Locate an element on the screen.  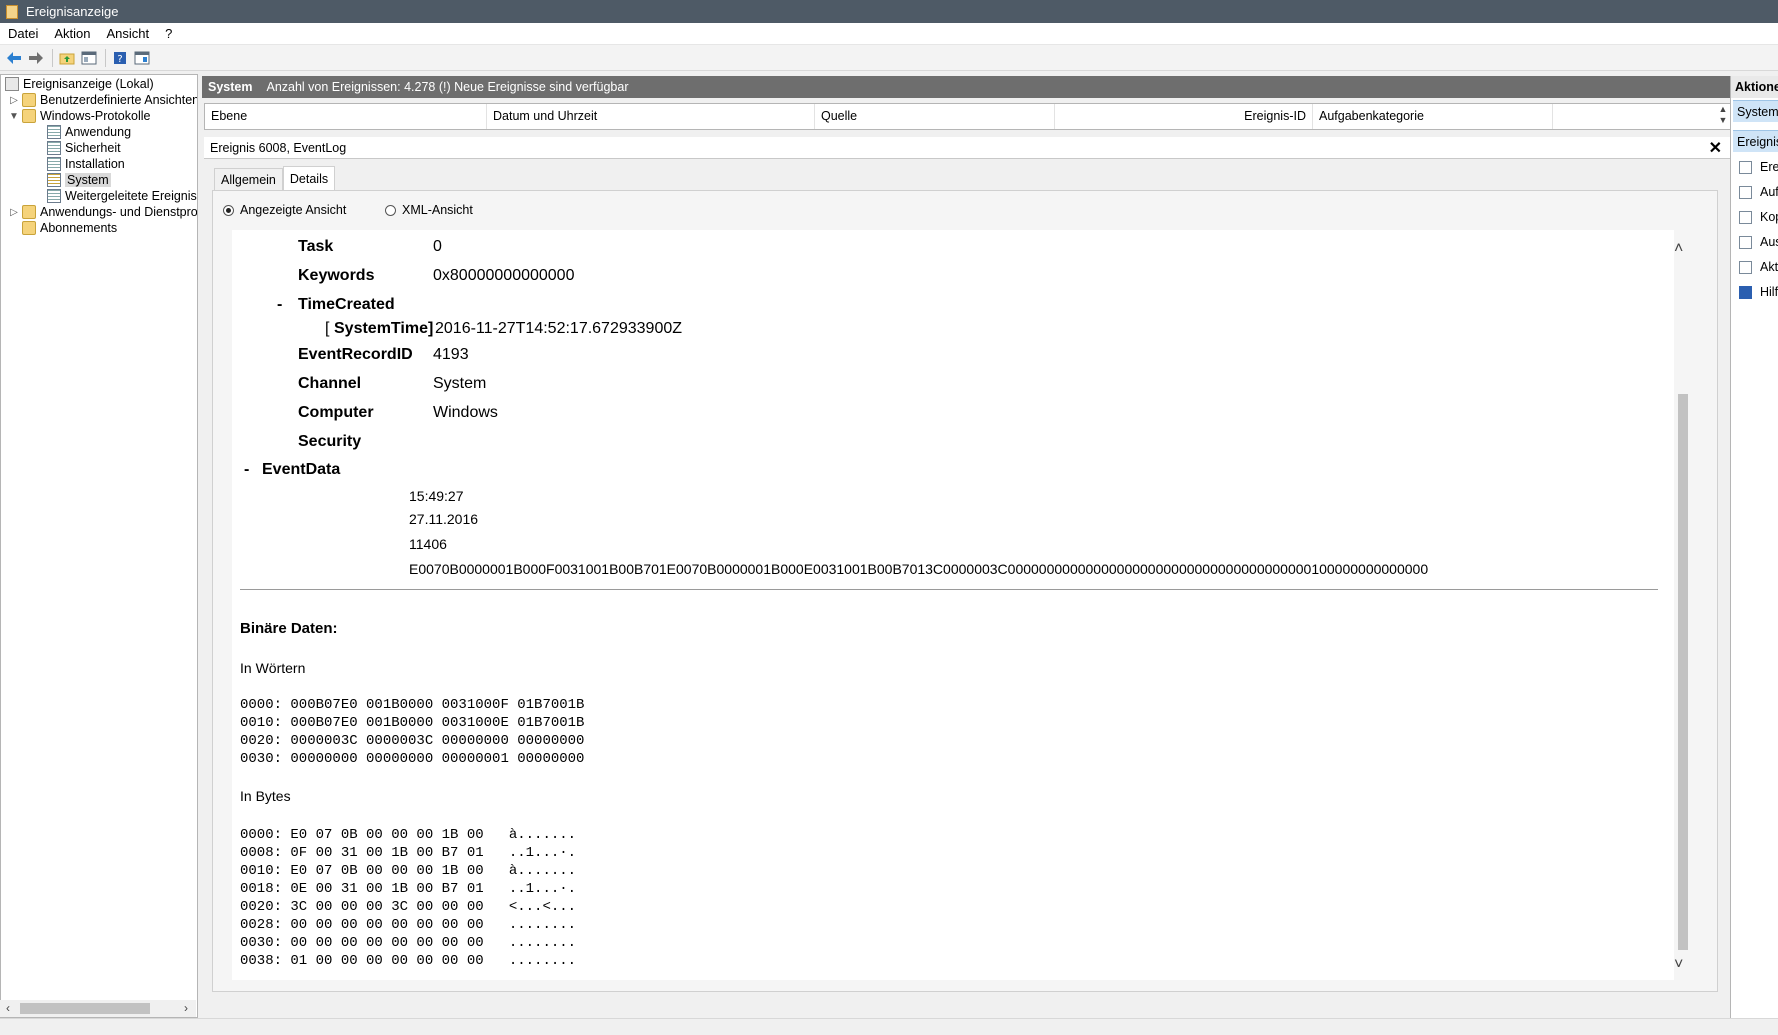
actions-section-event: Ereignis 6008, EventLog is located at coordinates (1755, 141).